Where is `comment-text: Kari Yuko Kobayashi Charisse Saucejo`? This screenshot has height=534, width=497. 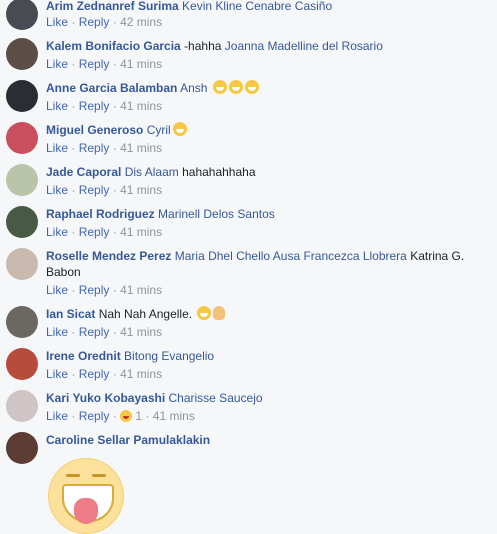
comment-text: Kari Yuko Kobayashi Charisse Saucejo is located at coordinates (261, 398).